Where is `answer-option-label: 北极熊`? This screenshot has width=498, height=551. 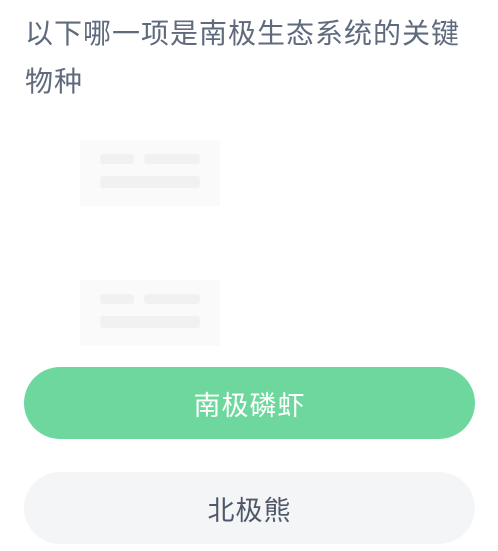 answer-option-label: 北极熊 is located at coordinates (249, 511).